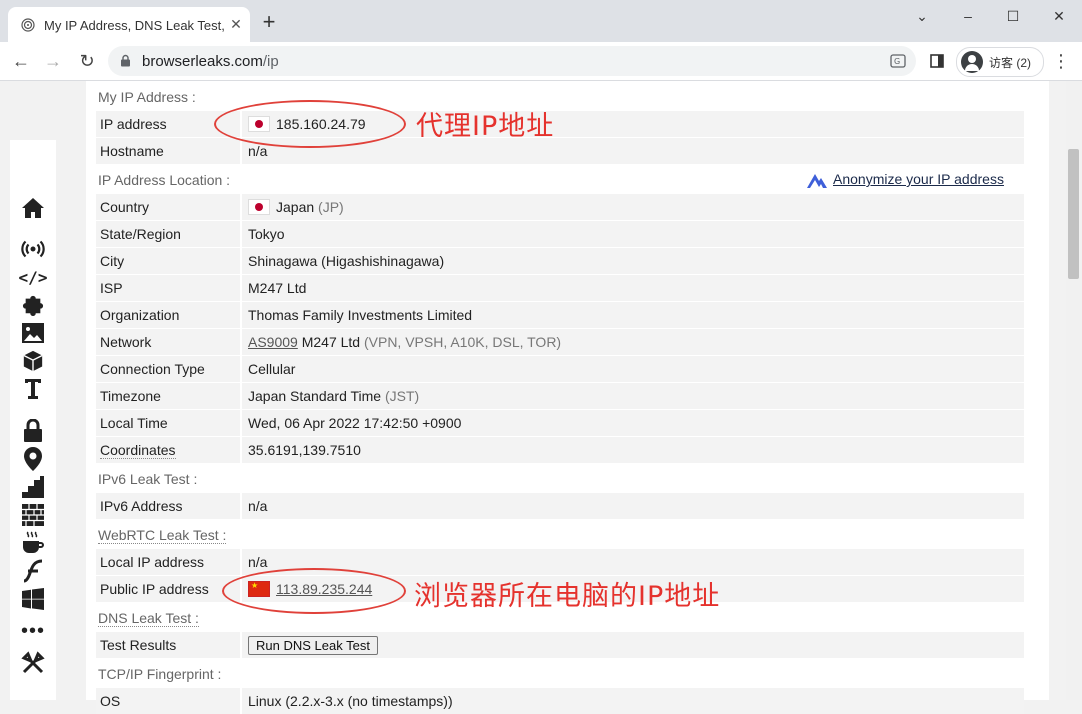  Describe the element at coordinates (33, 389) in the screenshot. I see `text-cursor-icon` at that location.